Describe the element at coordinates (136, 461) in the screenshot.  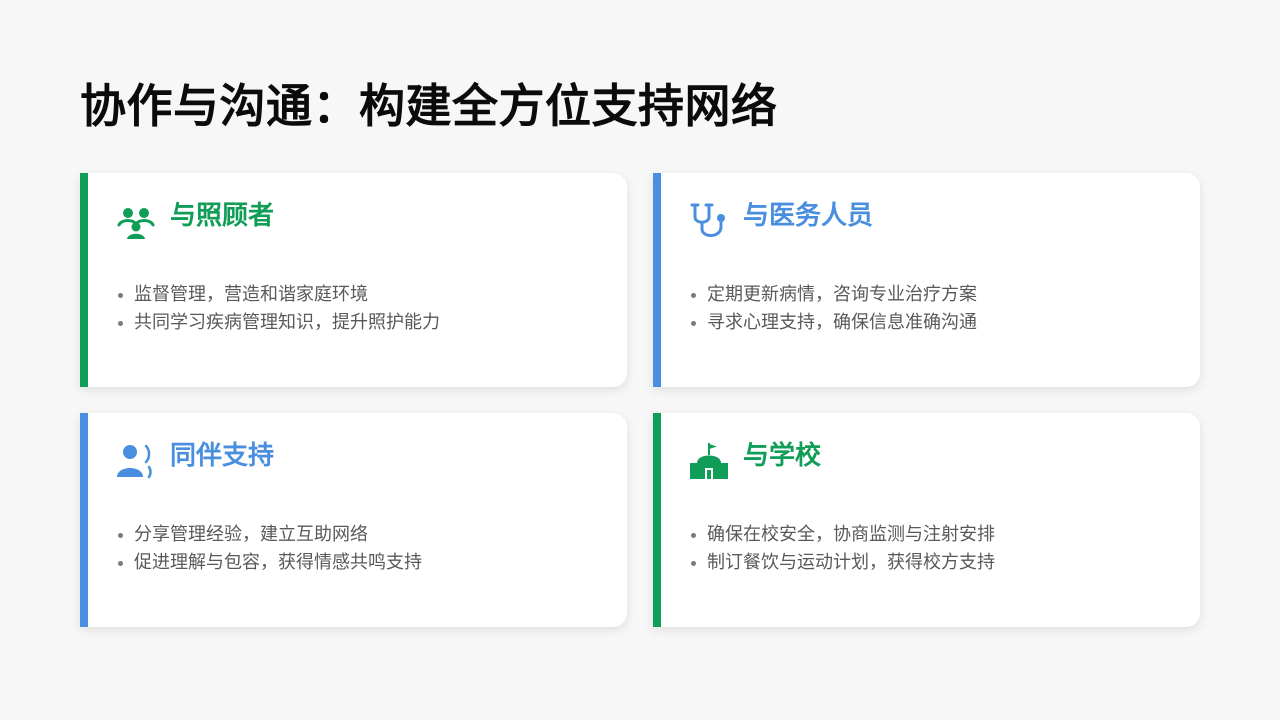
I see `user-speaking-icon` at that location.